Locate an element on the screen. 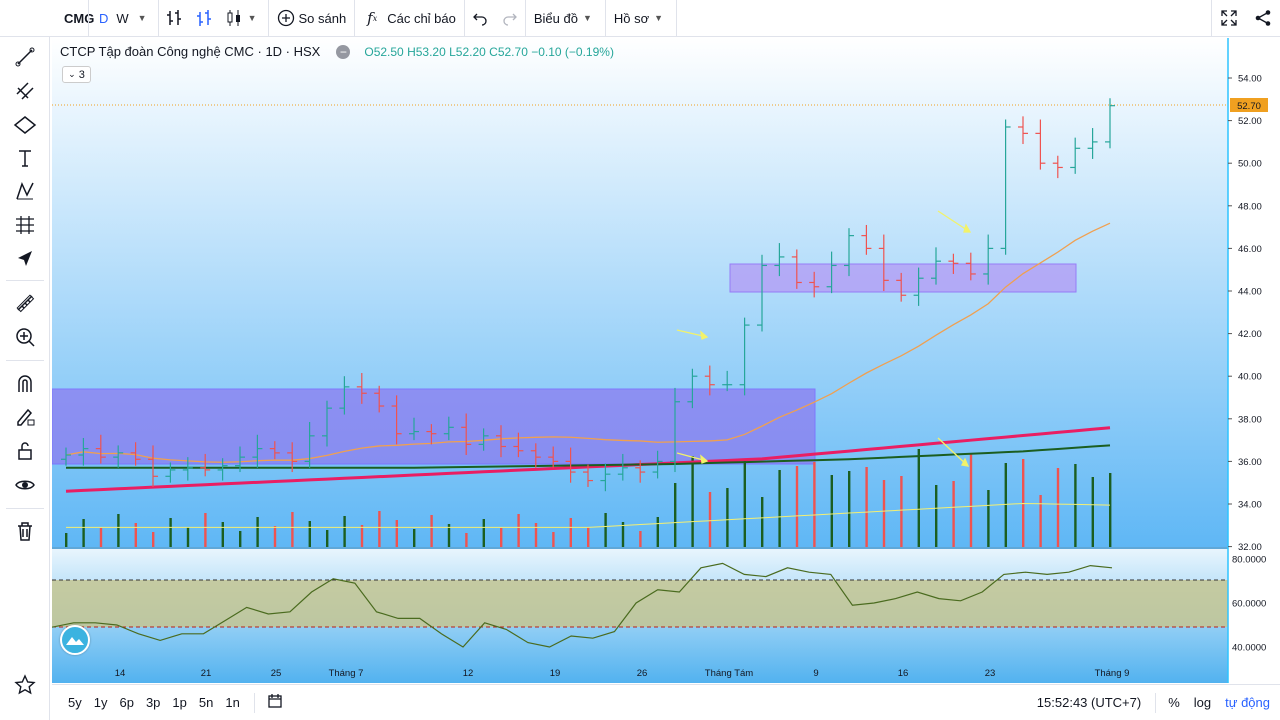 This screenshot has width=1280, height=720. range-3m: 3p is located at coordinates (153, 702).